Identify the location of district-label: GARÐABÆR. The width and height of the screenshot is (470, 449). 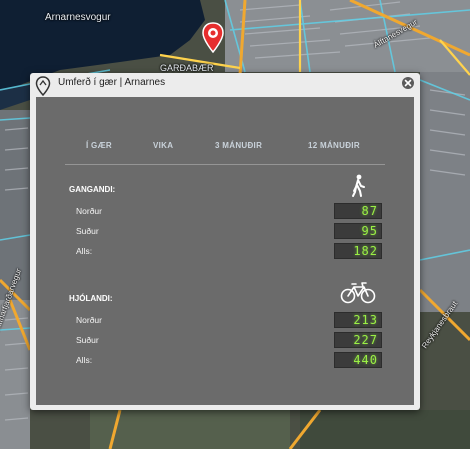
(187, 68).